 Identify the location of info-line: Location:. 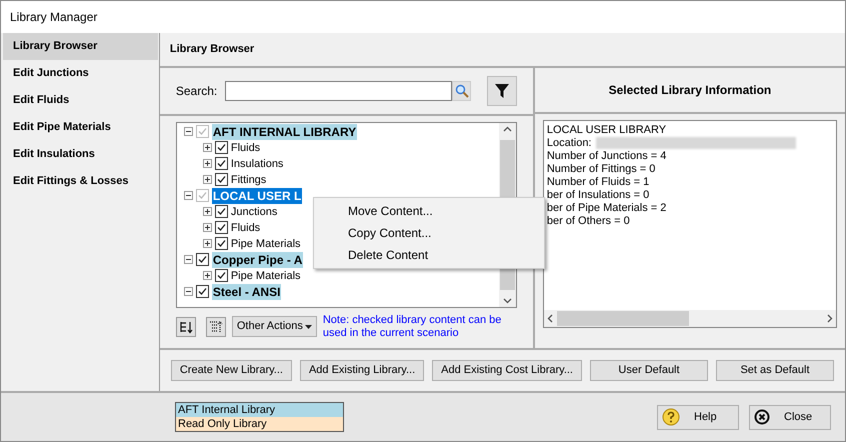
(569, 143).